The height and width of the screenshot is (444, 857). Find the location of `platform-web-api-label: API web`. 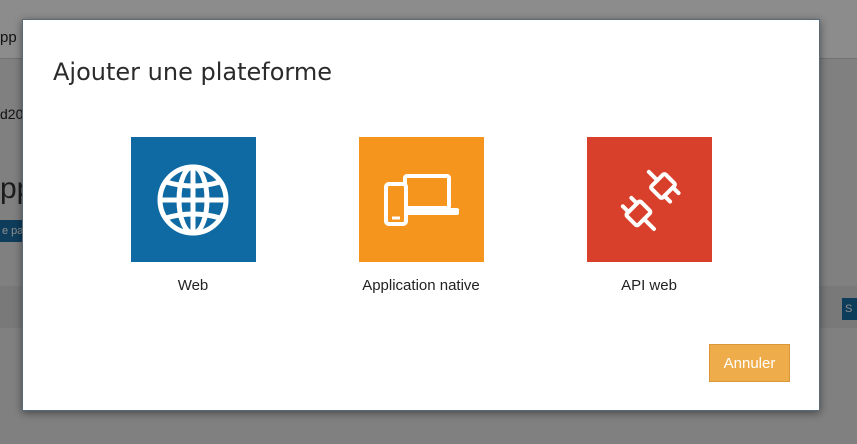

platform-web-api-label: API web is located at coordinates (649, 285).